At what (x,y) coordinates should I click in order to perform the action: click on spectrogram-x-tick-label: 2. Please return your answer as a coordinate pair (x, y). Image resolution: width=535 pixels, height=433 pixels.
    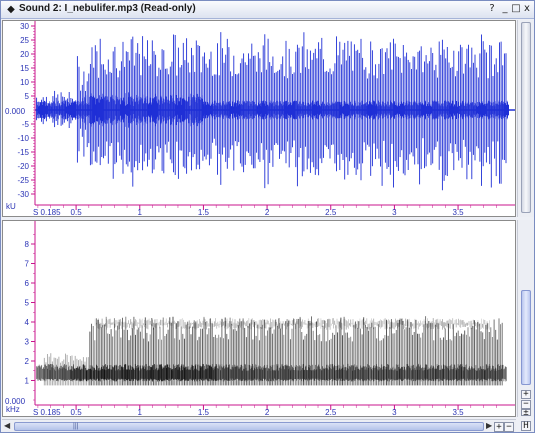
    Looking at the image, I should click on (267, 412).